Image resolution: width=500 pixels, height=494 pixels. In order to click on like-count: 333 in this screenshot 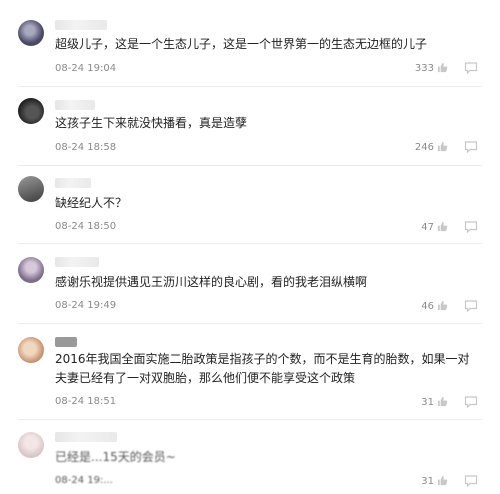, I will do `click(424, 68)`.